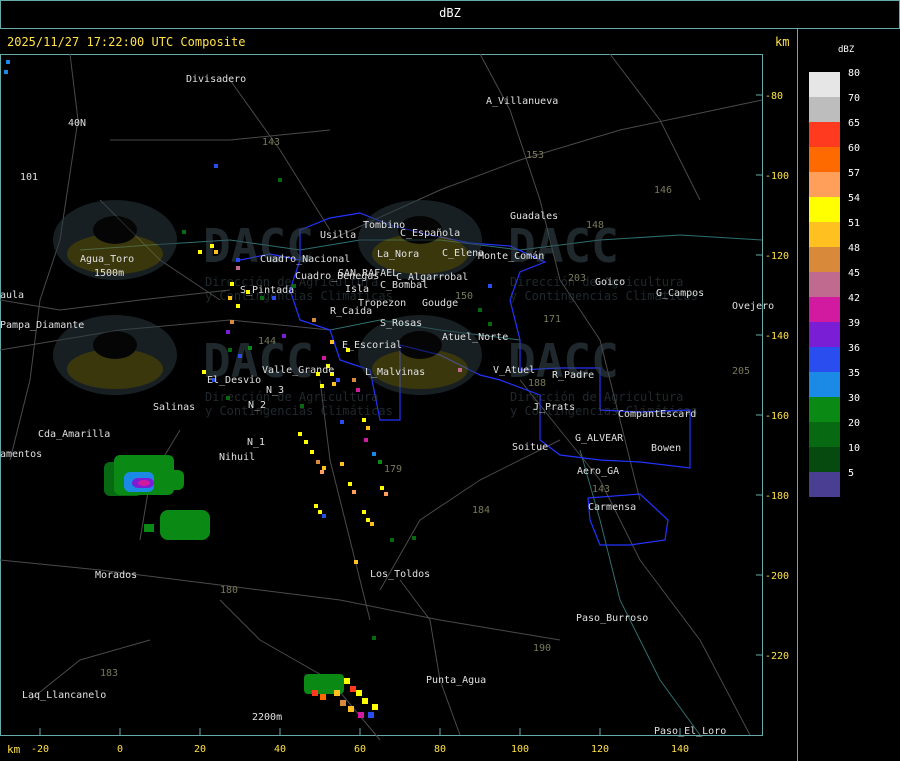 The image size is (900, 761). I want to click on place-label: Pampa_Diamante, so click(42, 325).